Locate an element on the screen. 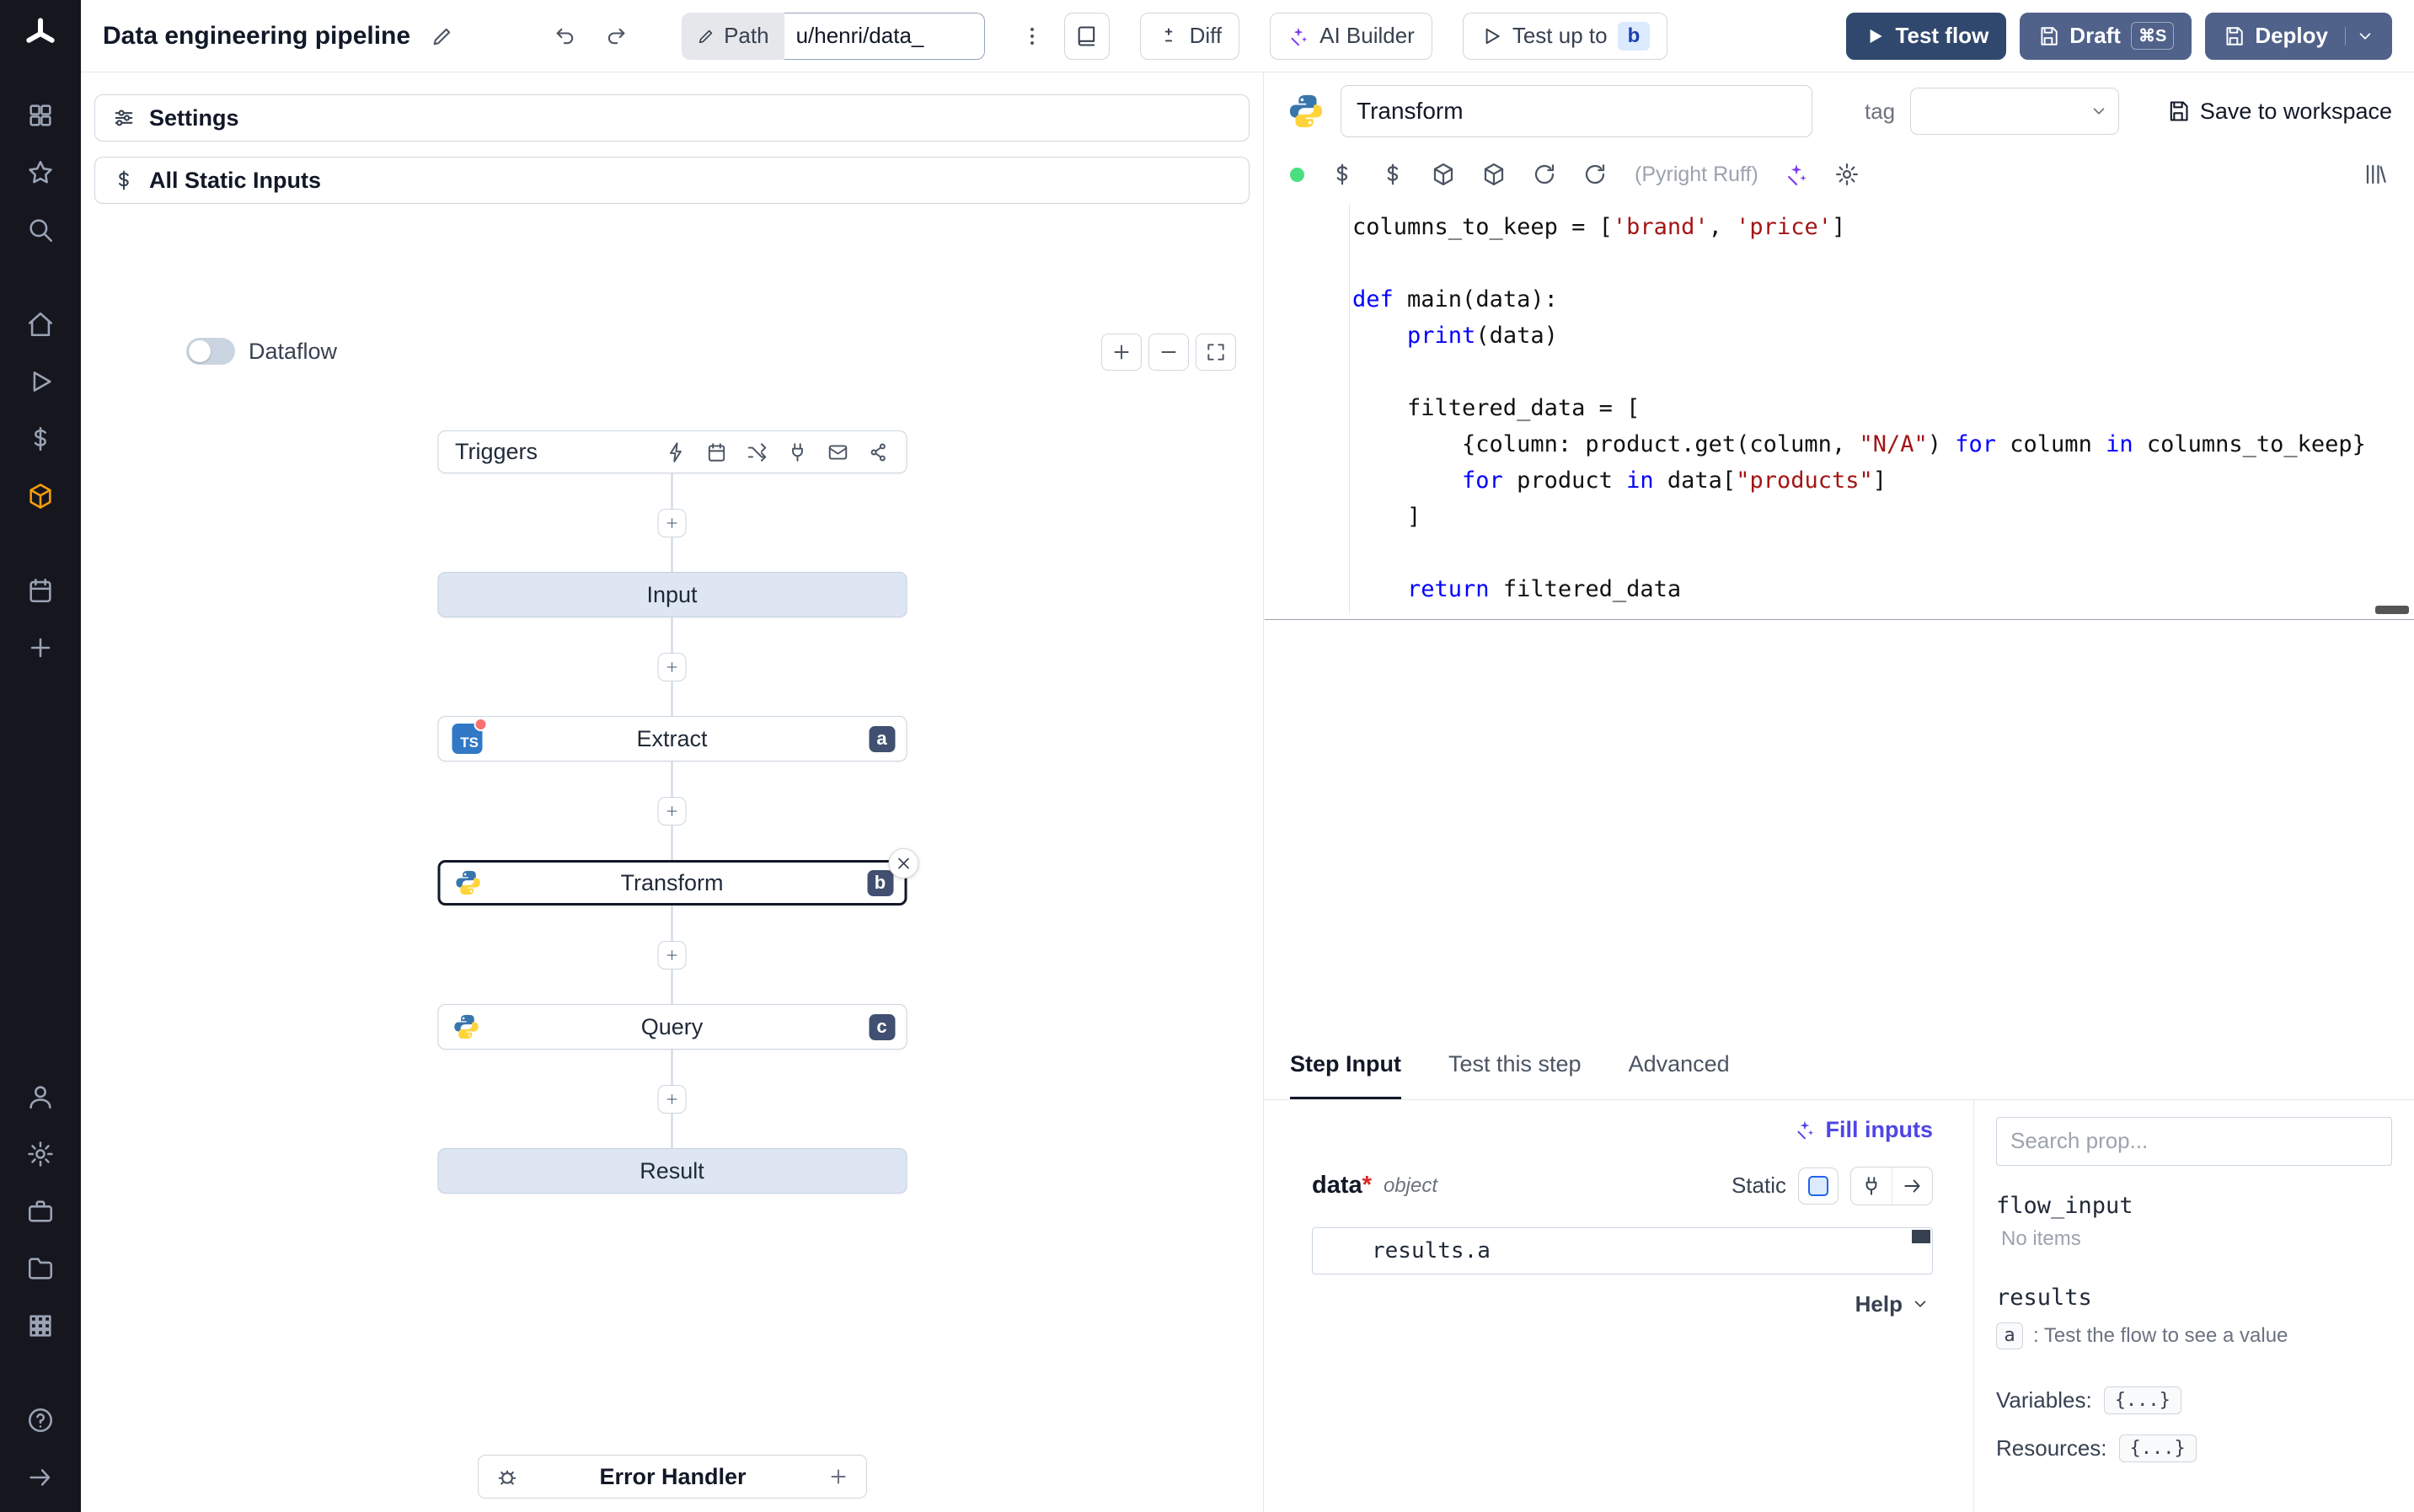 The width and height of the screenshot is (2414, 1512). more-menu-button is located at coordinates (1032, 36).